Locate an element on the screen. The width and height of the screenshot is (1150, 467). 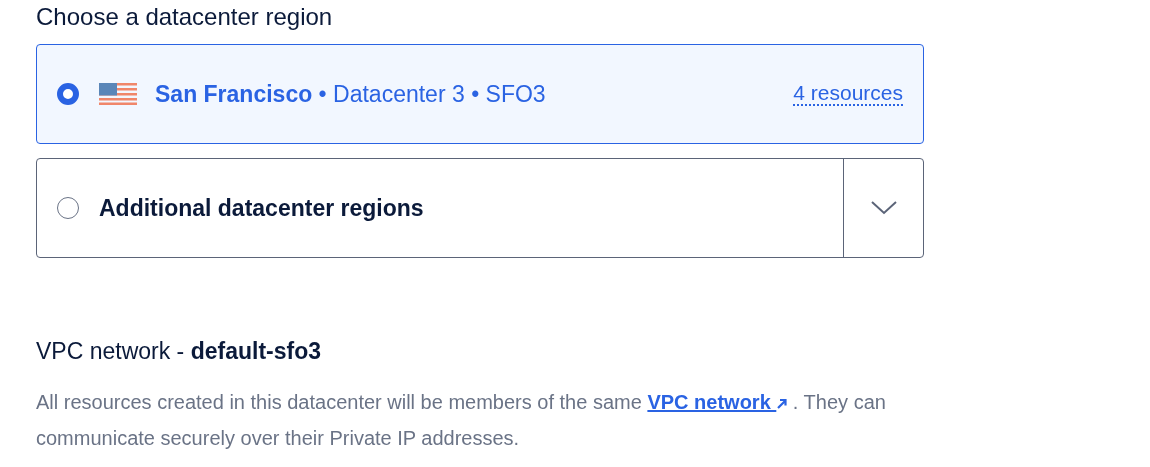
option-label: Additional datacenter regions is located at coordinates (262, 208).